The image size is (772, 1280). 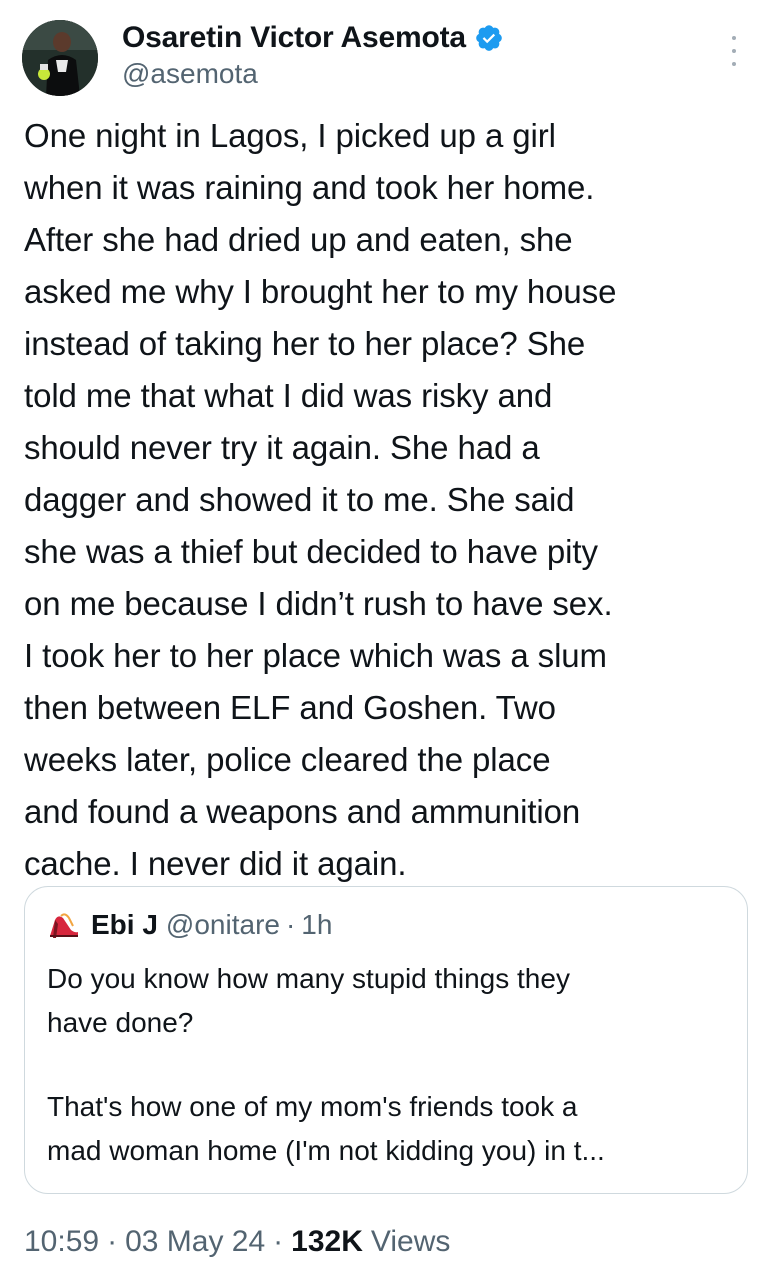 What do you see at coordinates (316, 925) in the screenshot?
I see `quoted-timestamp: 1h` at bounding box center [316, 925].